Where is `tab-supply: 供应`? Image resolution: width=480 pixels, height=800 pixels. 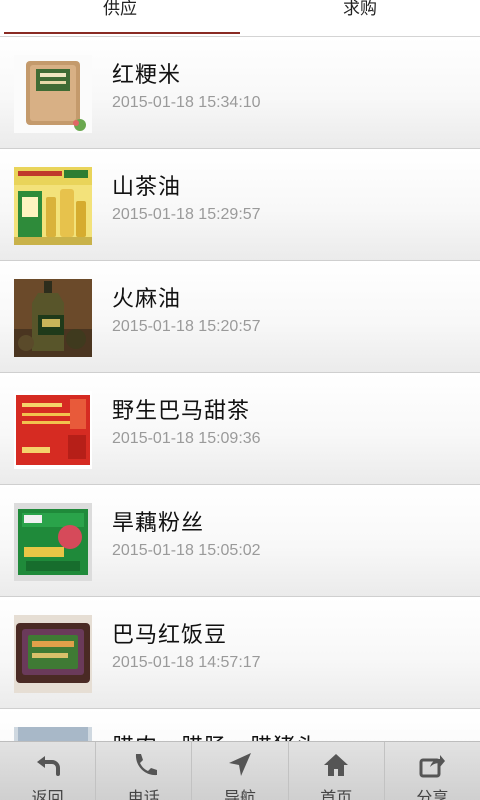
tab-supply: 供应 is located at coordinates (120, 18).